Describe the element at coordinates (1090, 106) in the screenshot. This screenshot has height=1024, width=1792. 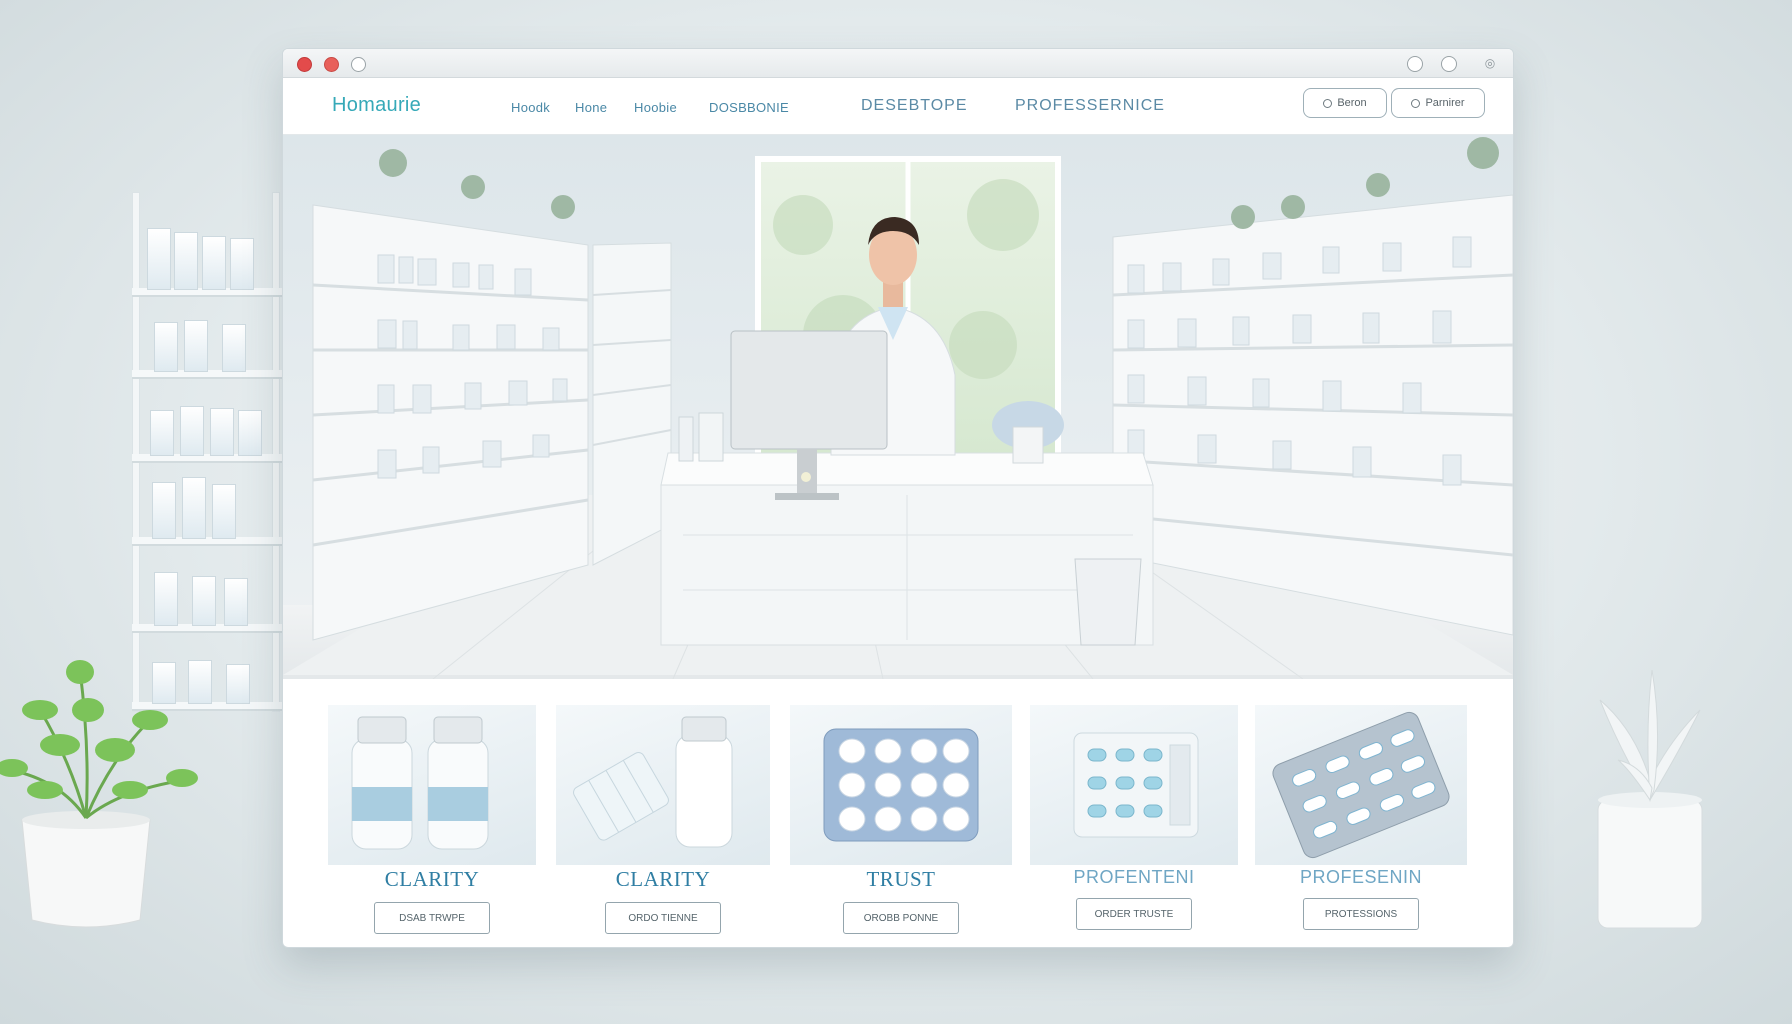
I see `nav-section-2: PROFESSERNICE` at that location.